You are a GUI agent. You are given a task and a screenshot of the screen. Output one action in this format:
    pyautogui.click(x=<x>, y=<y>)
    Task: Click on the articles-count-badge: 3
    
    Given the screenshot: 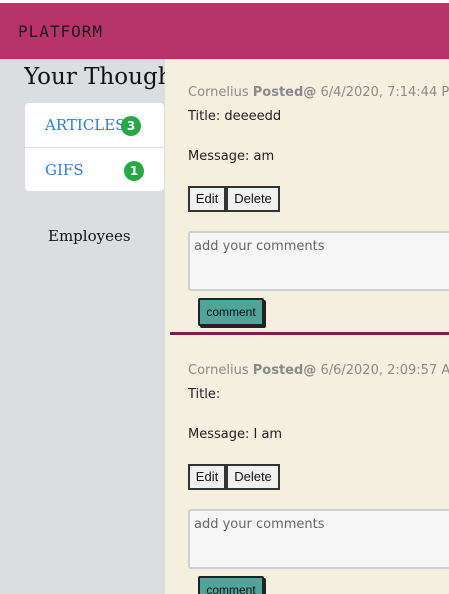 What is the action you would take?
    pyautogui.click(x=131, y=126)
    